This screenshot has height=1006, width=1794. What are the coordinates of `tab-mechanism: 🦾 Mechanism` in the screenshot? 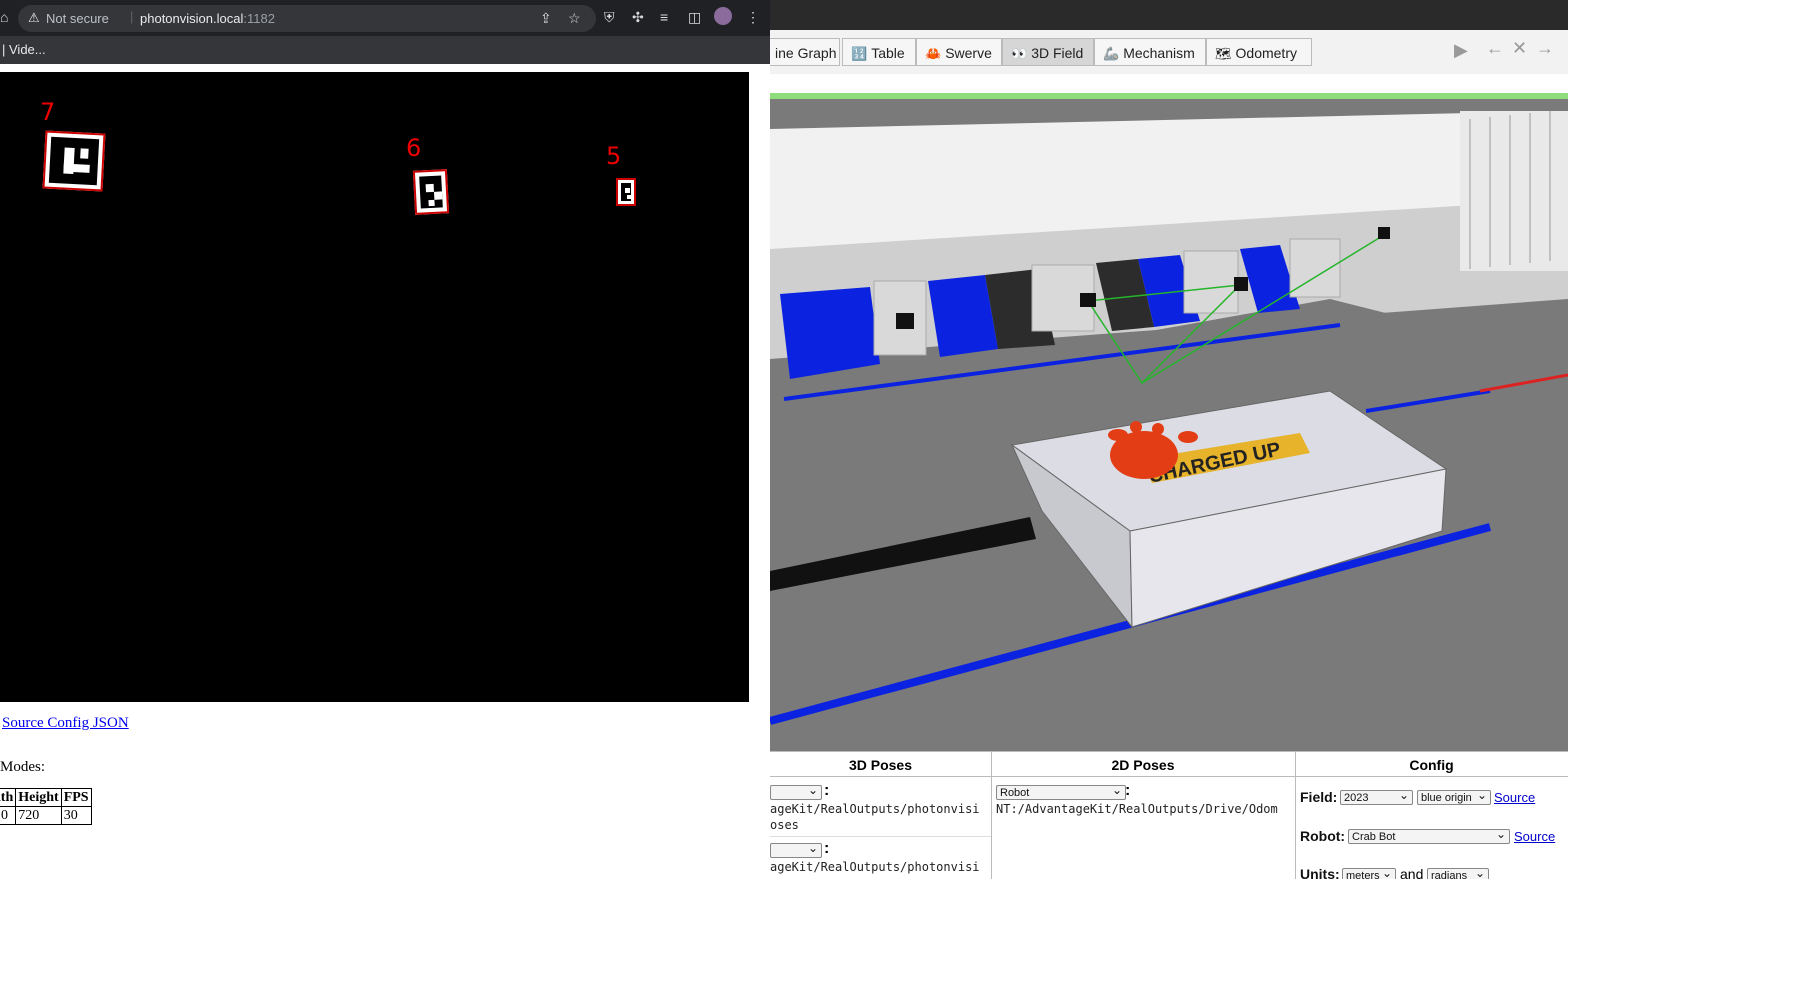 It's located at (1150, 52).